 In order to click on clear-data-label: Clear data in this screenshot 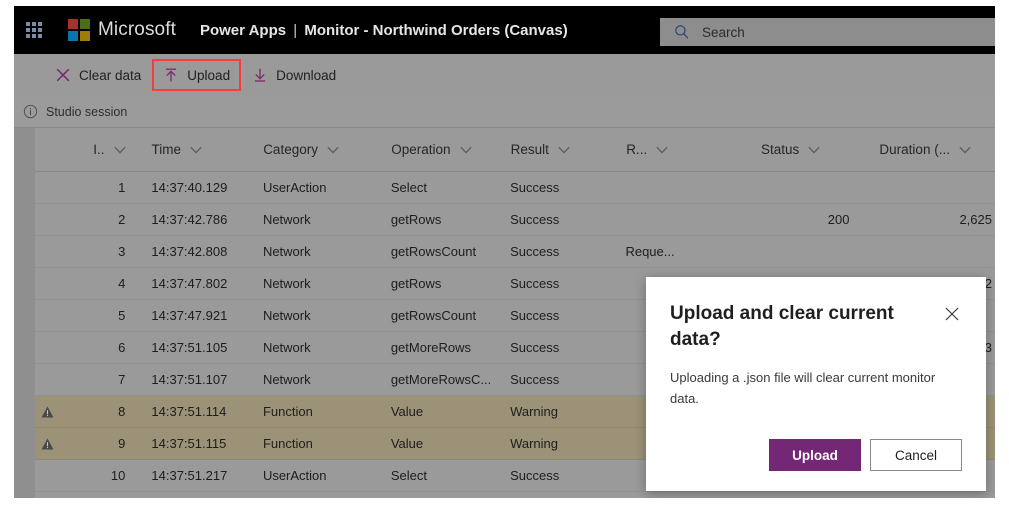, I will do `click(110, 75)`.